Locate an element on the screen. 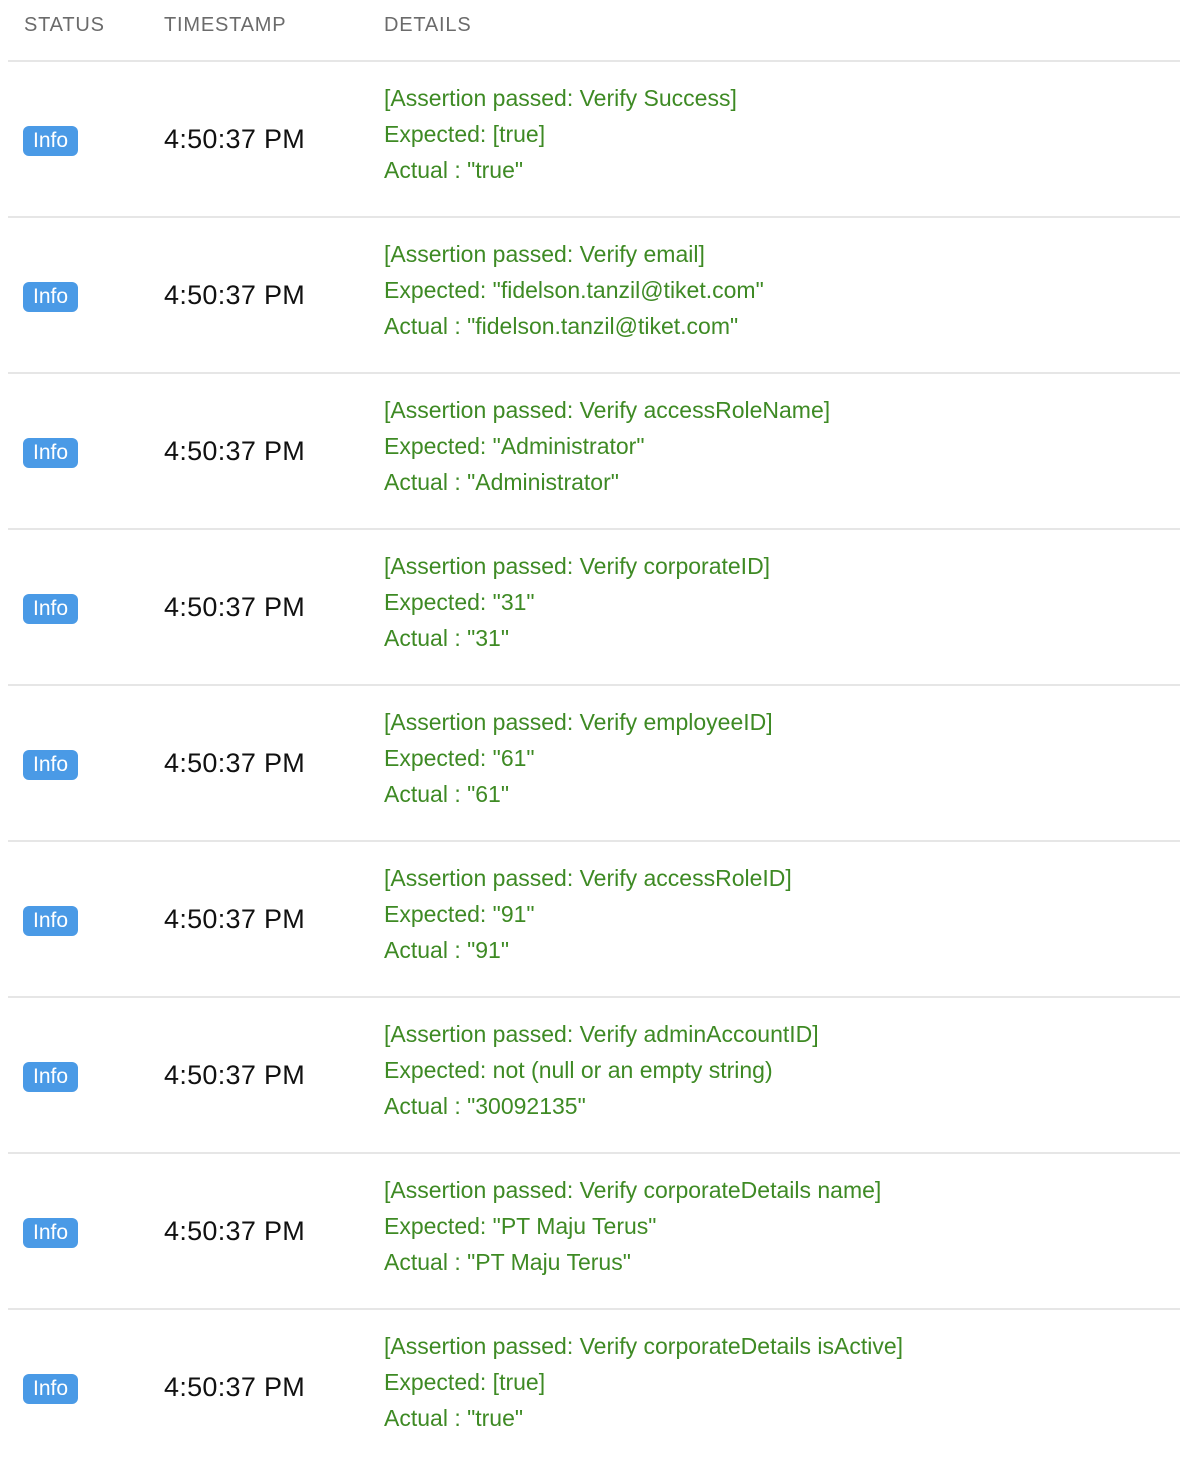 The width and height of the screenshot is (1180, 1474). actual-text: Actual : "91" is located at coordinates (447, 950).